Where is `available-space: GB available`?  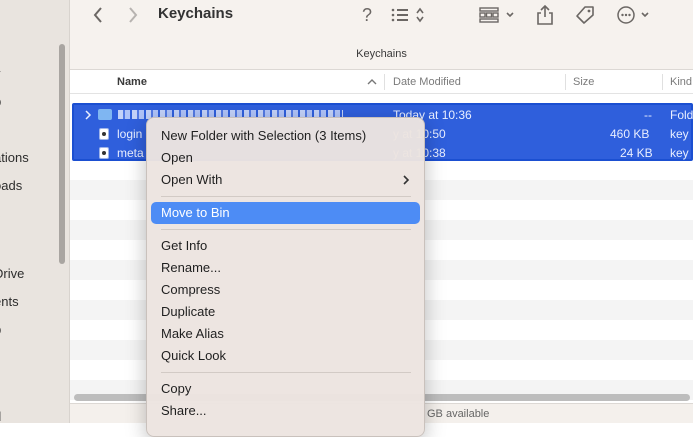 available-space: GB available is located at coordinates (458, 414).